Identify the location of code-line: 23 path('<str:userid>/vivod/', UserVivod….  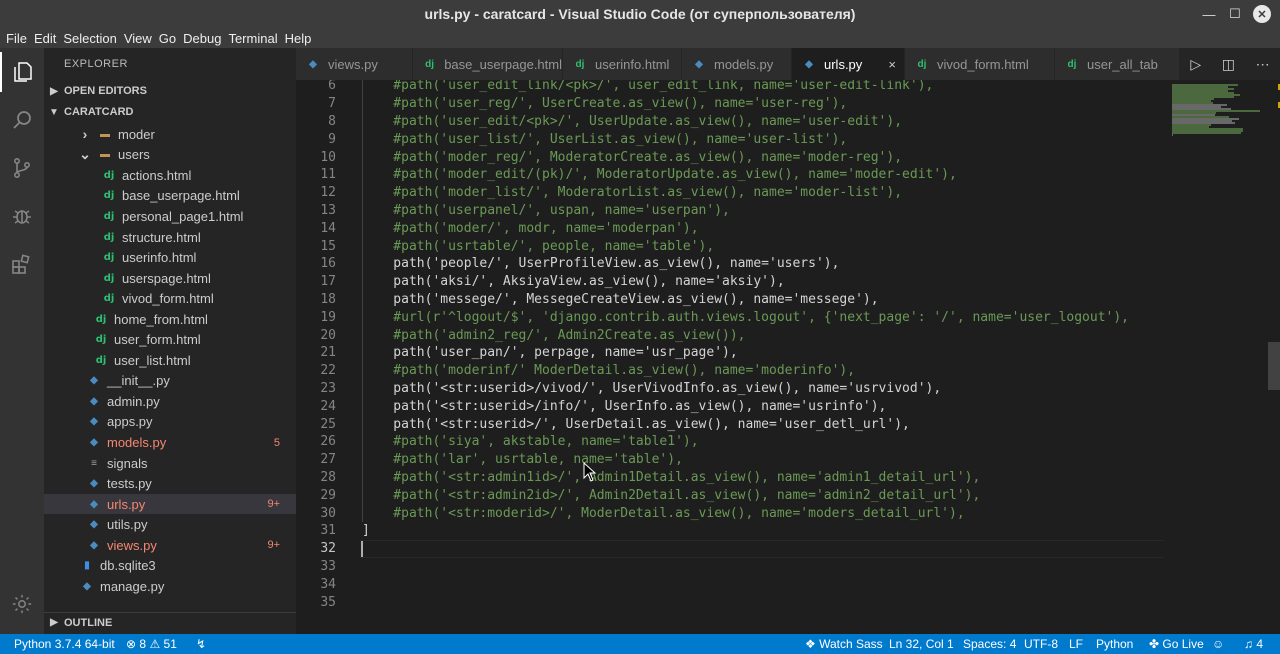
(731, 389).